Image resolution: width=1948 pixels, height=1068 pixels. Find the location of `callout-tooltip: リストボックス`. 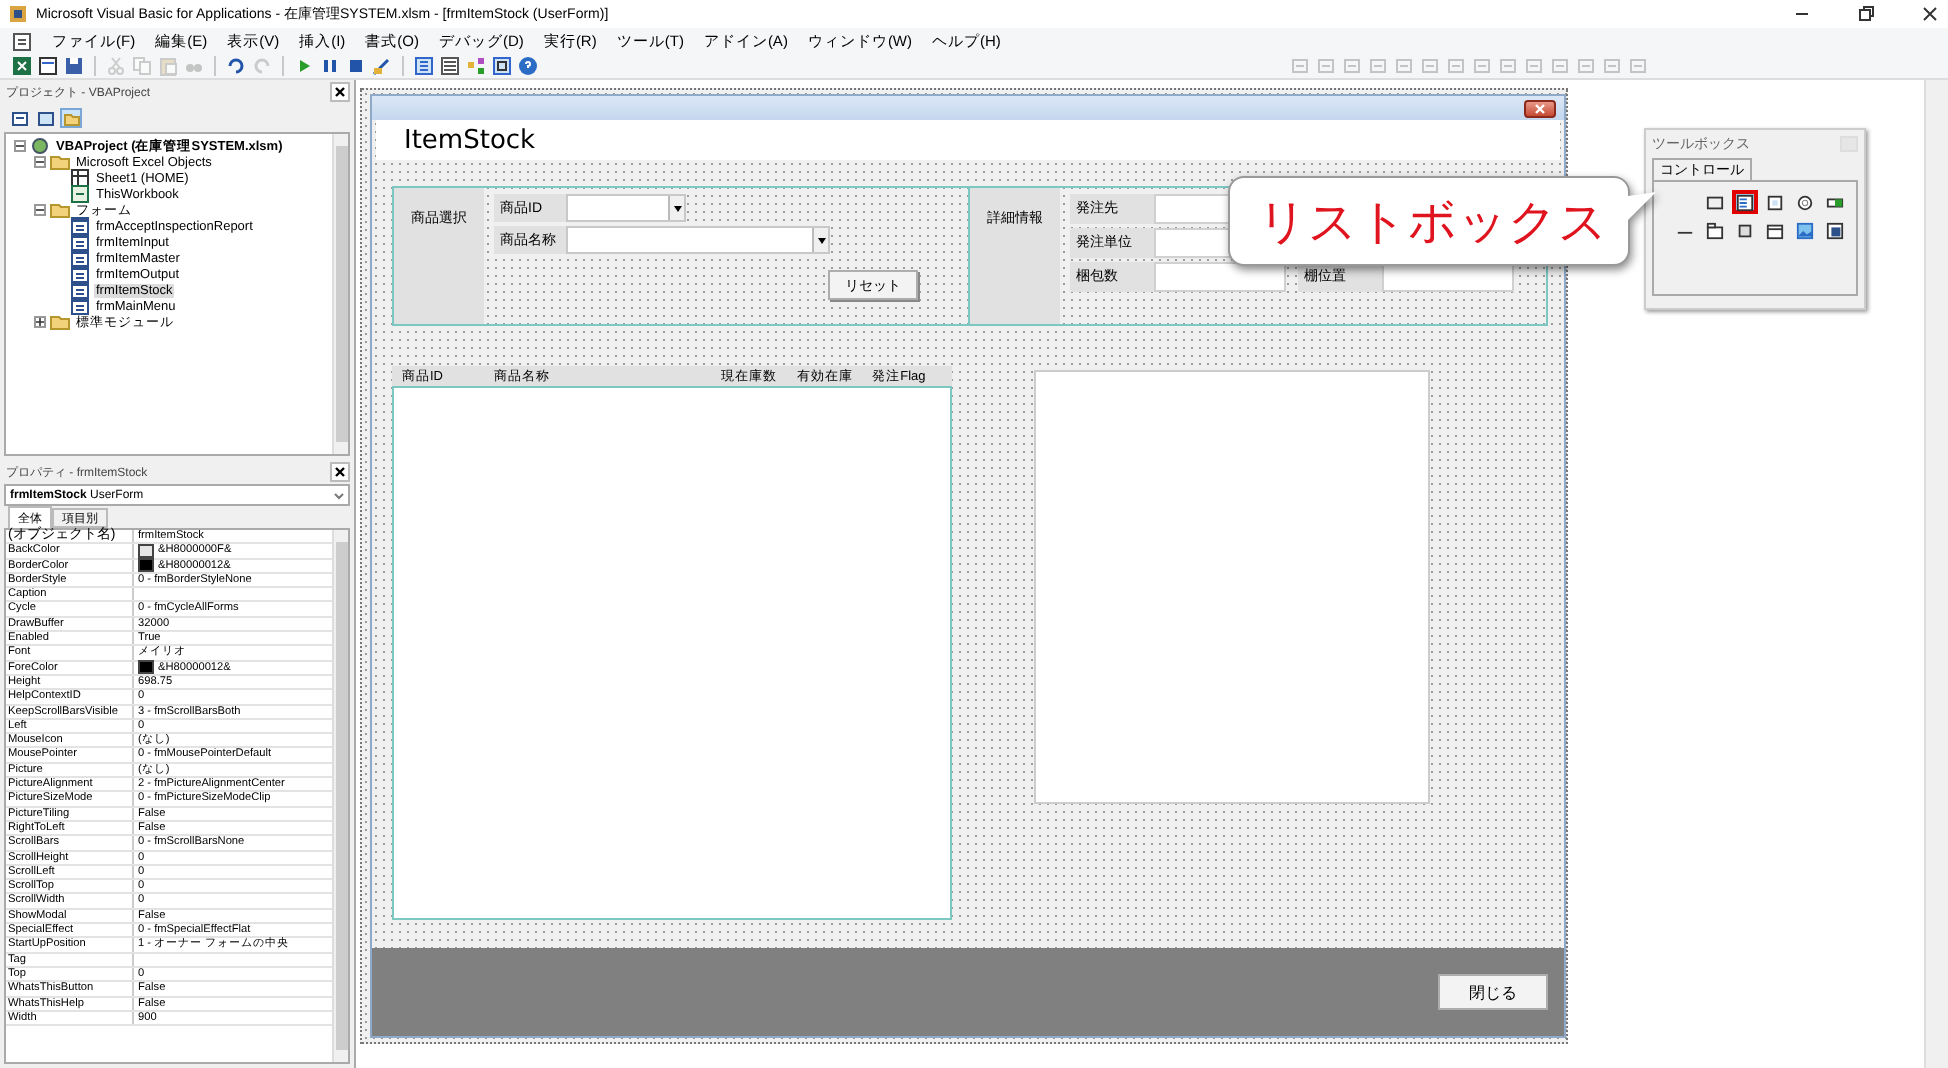

callout-tooltip: リストボックス is located at coordinates (1429, 221).